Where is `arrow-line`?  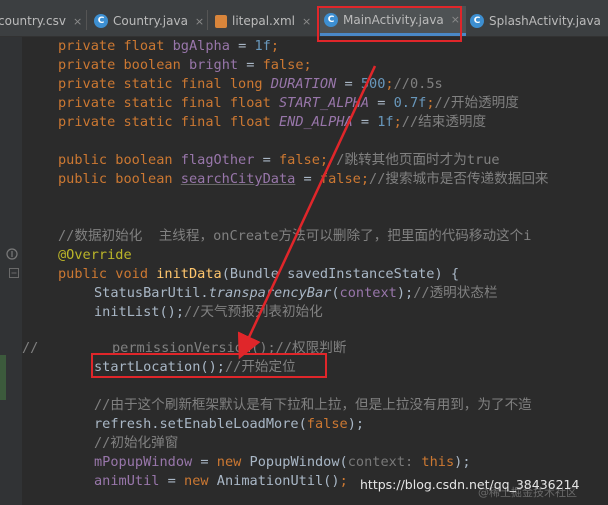
arrow-line is located at coordinates (307, 212).